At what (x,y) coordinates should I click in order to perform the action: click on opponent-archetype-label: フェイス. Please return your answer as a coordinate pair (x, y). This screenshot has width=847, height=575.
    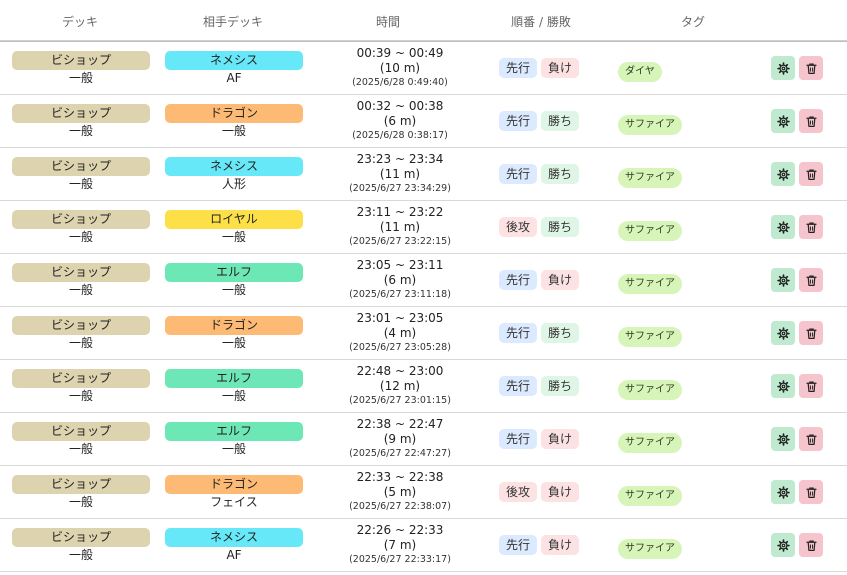
    Looking at the image, I should click on (234, 502).